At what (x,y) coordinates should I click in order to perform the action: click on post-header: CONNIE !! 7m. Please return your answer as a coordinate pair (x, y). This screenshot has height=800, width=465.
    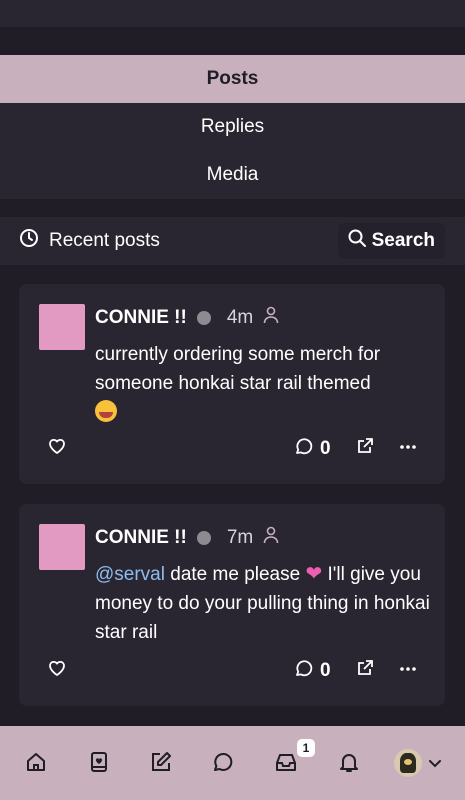
    Looking at the image, I should click on (187, 537).